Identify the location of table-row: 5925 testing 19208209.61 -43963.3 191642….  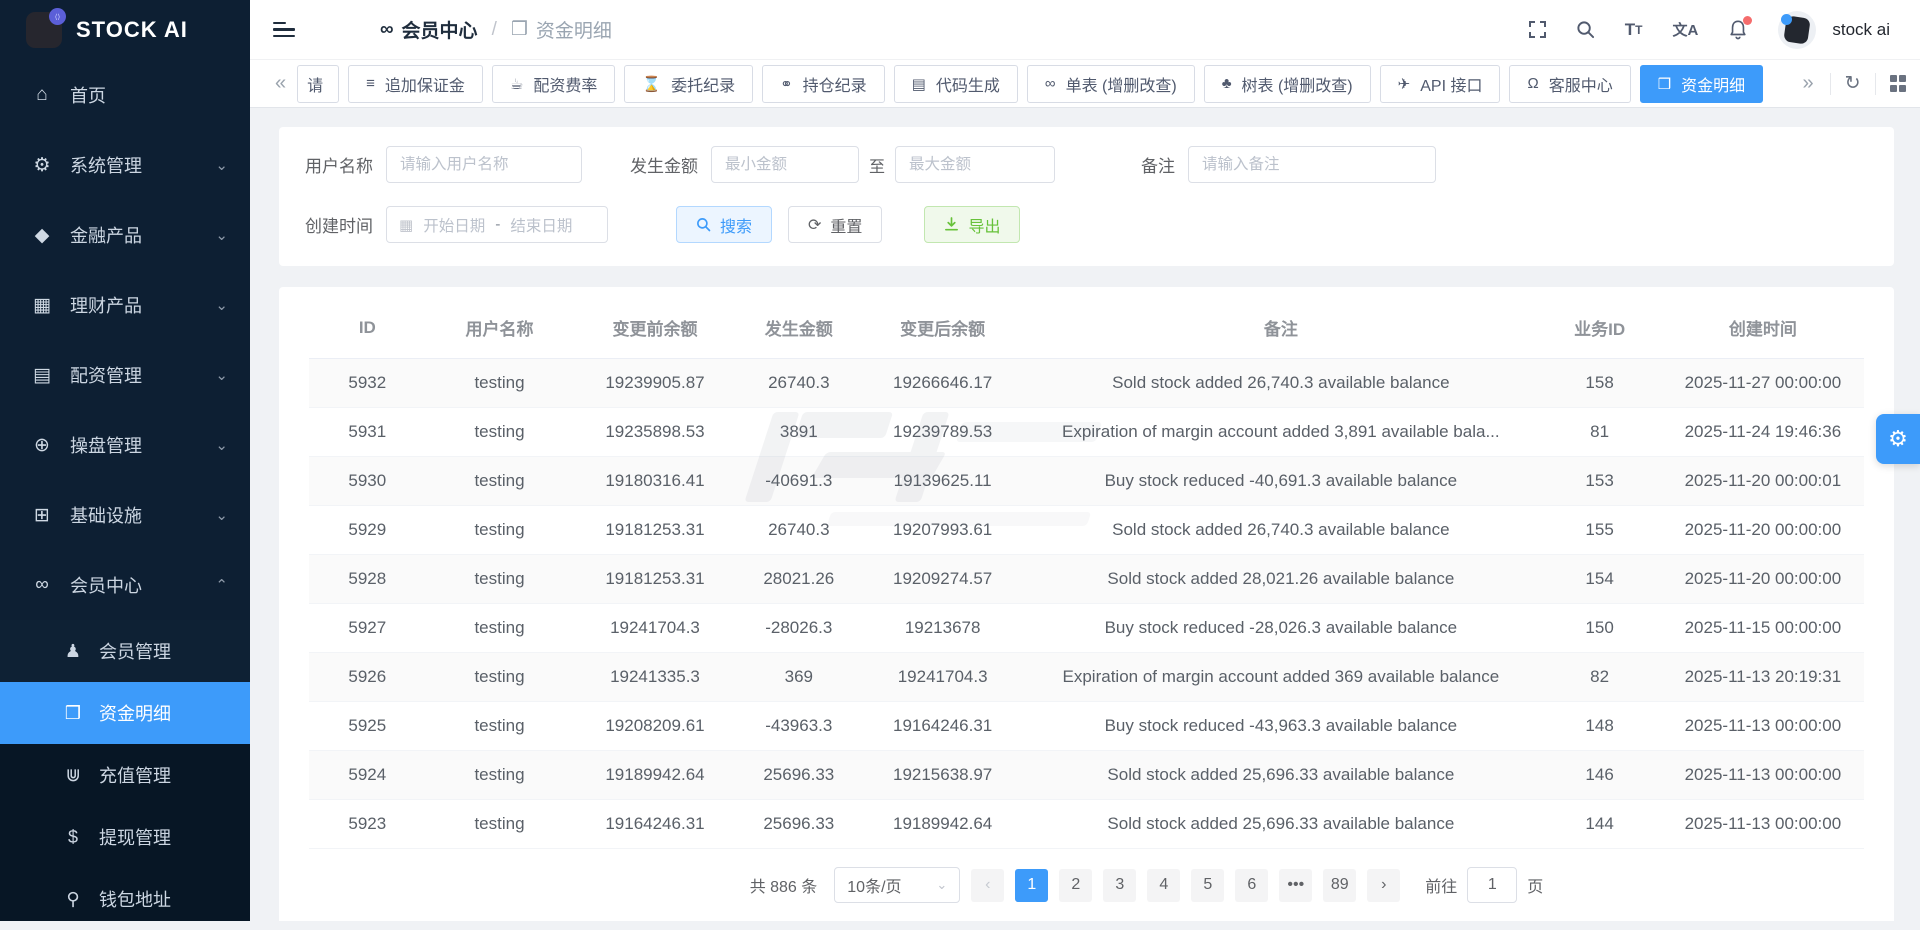
(1086, 726).